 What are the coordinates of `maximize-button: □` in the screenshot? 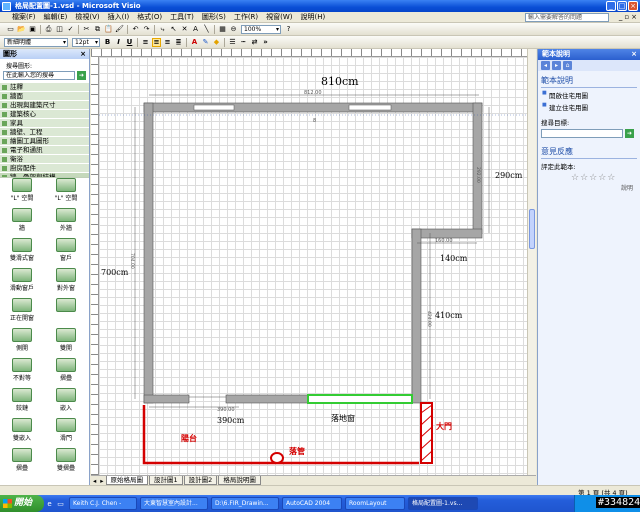 It's located at (622, 6).